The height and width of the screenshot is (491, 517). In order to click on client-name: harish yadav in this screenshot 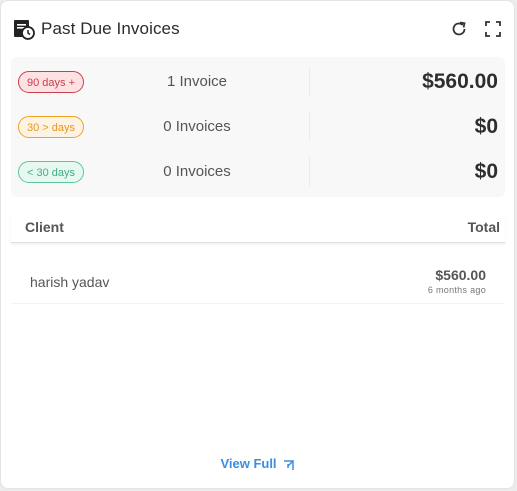, I will do `click(70, 282)`.